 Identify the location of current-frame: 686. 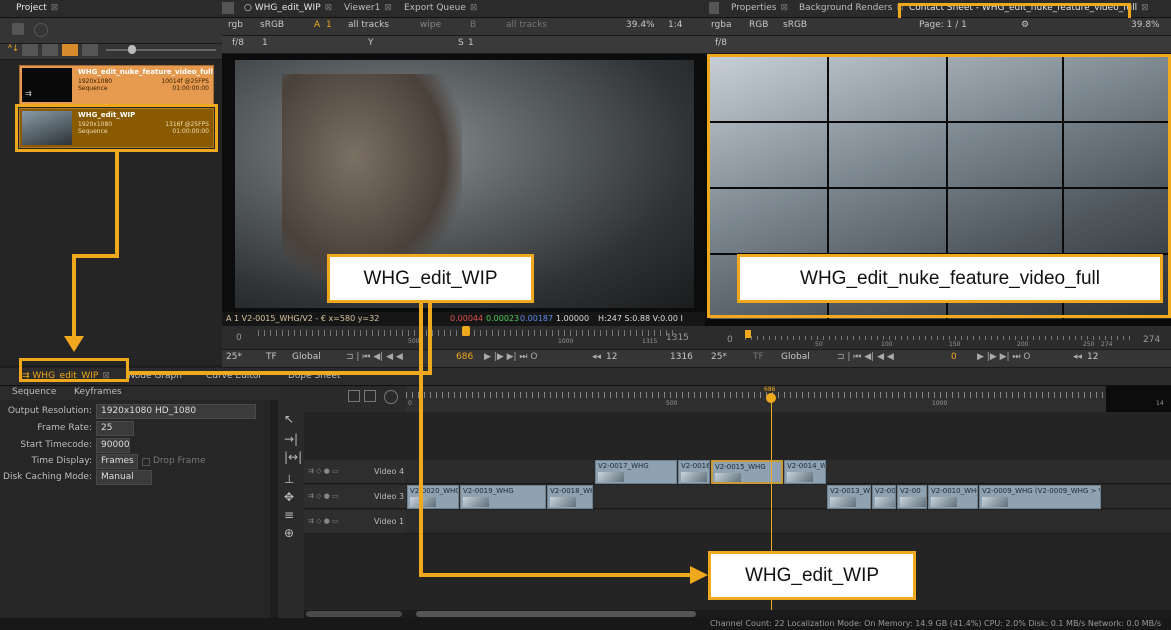
(464, 357).